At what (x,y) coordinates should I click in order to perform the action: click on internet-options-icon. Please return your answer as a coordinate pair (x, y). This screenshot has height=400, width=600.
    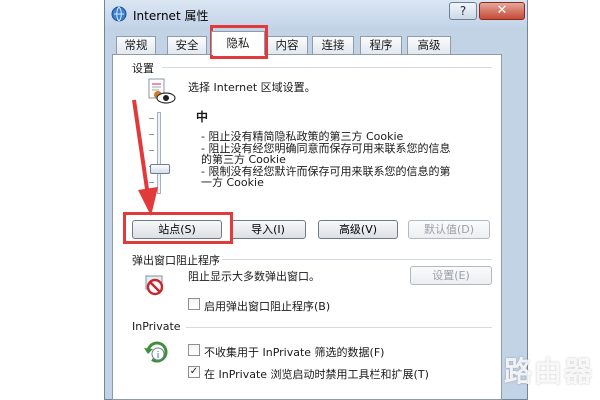
    Looking at the image, I should click on (119, 14).